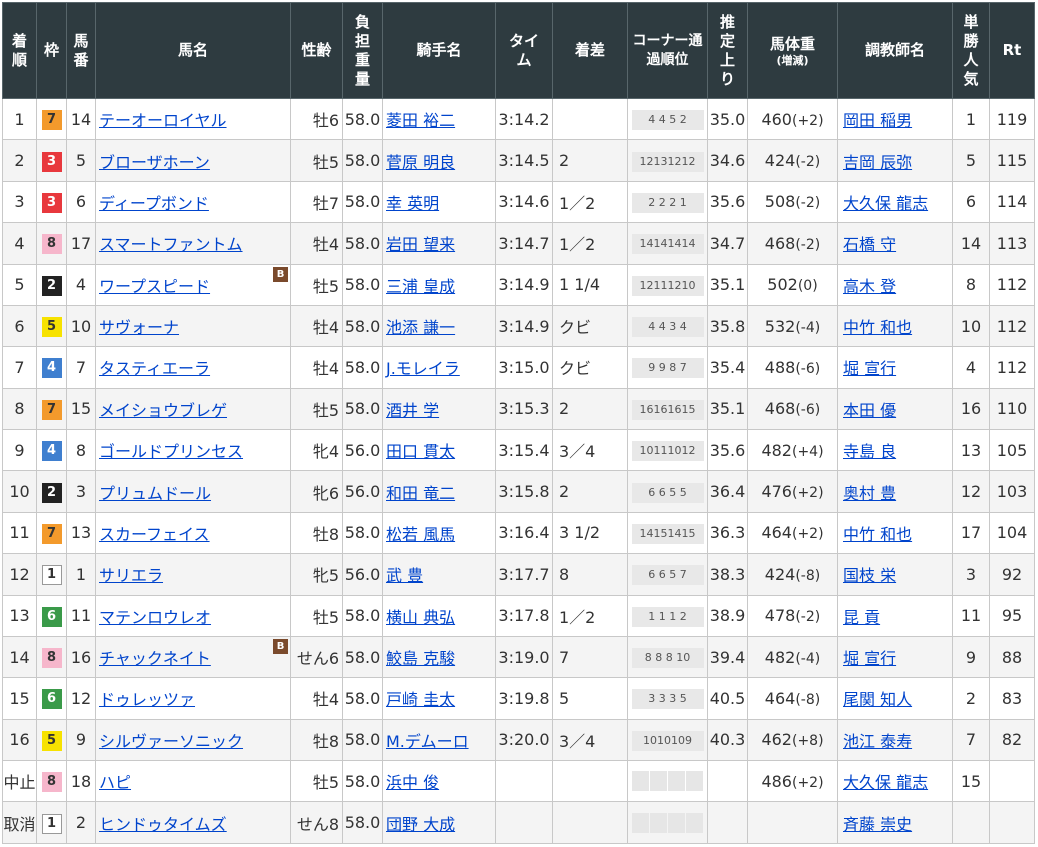  I want to click on trainer-link: 昆 貢, so click(861, 617).